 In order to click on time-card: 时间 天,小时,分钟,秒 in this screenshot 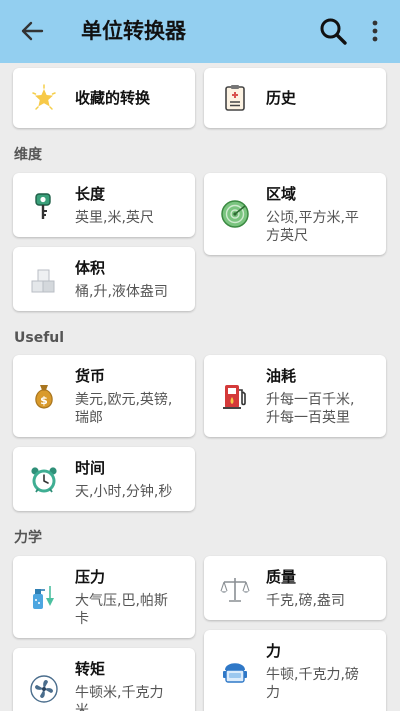, I will do `click(104, 479)`.